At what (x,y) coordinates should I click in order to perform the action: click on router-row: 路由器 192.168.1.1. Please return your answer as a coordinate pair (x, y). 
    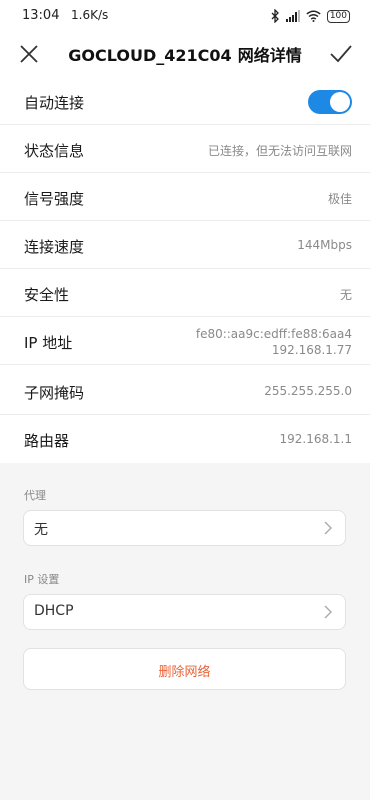
    Looking at the image, I should click on (185, 439).